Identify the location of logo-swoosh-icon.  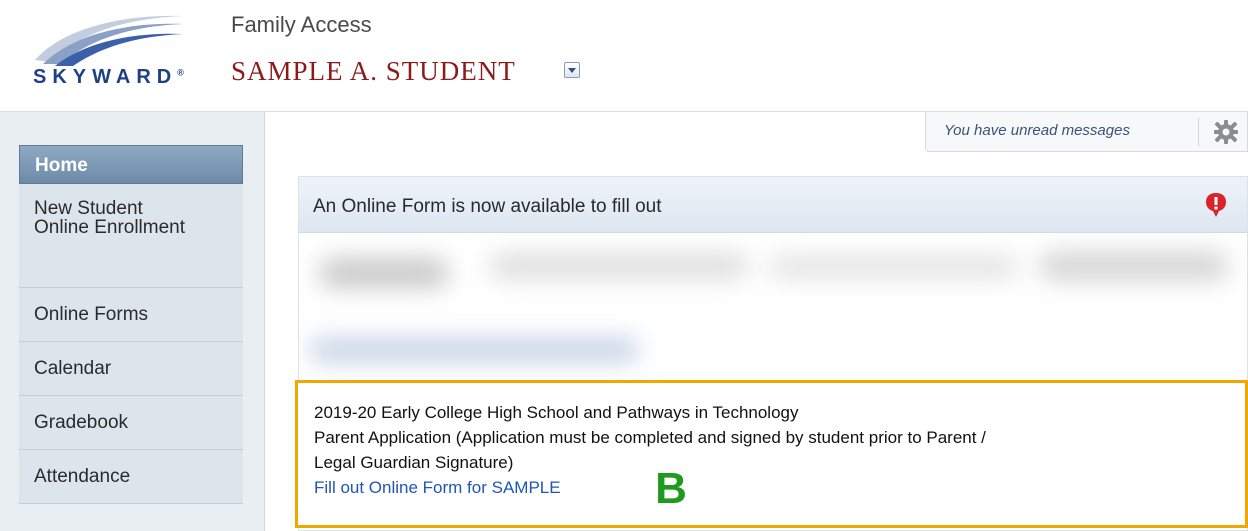
(109, 40).